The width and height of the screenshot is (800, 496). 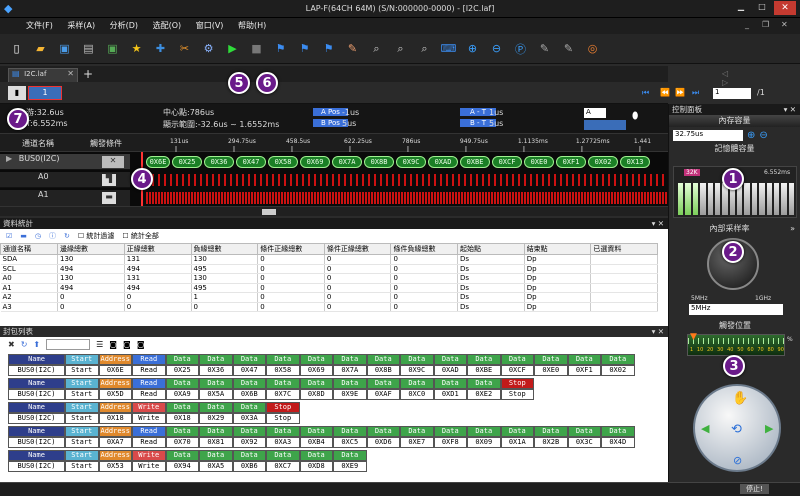 I want to click on bus-decode-bubble: 0XBE, so click(x=475, y=162).